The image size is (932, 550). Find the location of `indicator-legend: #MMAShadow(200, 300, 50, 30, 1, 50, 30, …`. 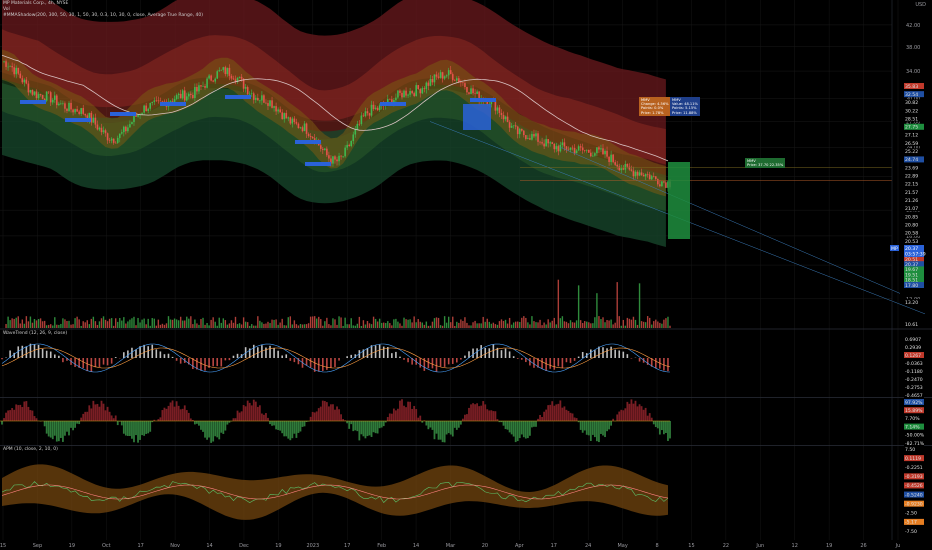

indicator-legend: #MMAShadow(200, 300, 50, 30, 1, 50, 30, … is located at coordinates (103, 16).